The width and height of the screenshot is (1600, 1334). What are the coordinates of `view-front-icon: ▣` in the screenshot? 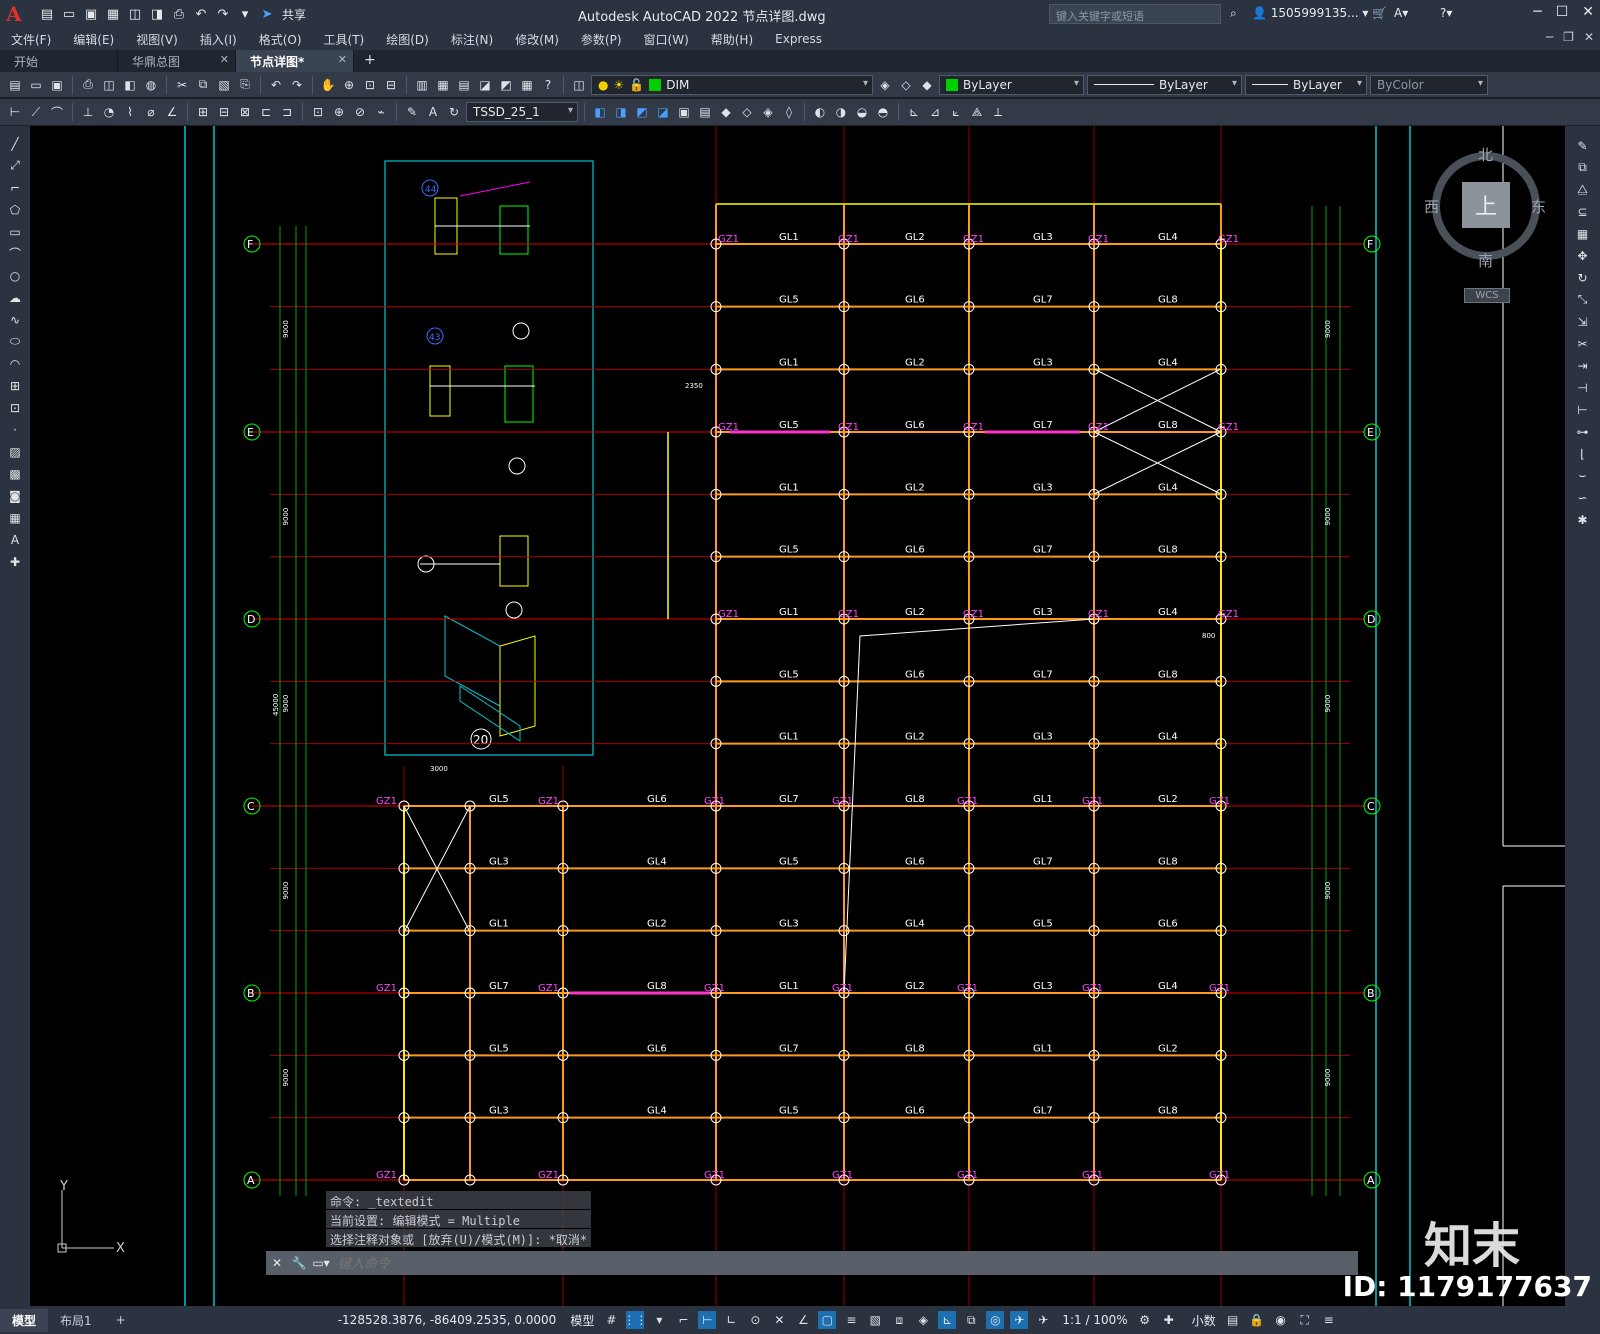 It's located at (684, 112).